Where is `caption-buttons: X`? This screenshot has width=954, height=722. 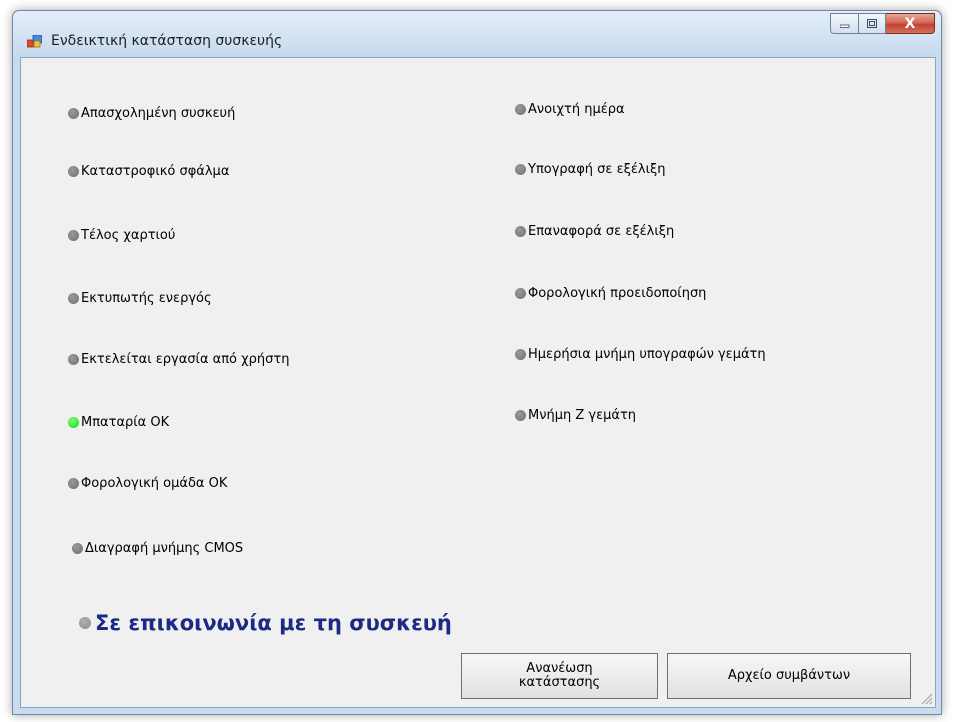
caption-buttons: X is located at coordinates (882, 24).